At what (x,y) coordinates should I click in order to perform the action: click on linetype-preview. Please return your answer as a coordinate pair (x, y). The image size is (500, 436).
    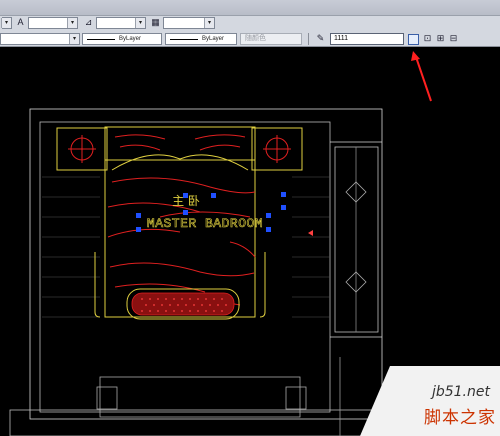
    Looking at the image, I should click on (101, 39).